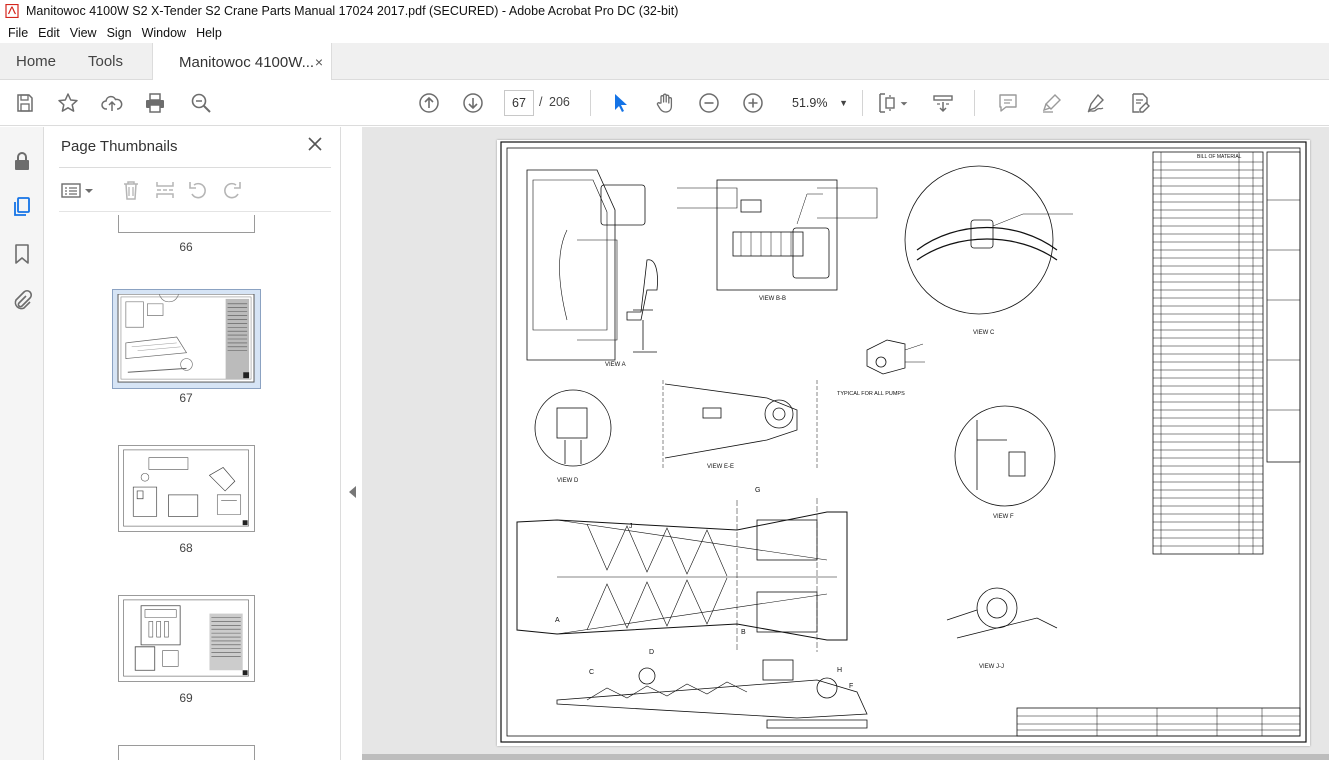 This screenshot has width=1329, height=760. What do you see at coordinates (620, 103) in the screenshot?
I see `select-cursor-icon` at bounding box center [620, 103].